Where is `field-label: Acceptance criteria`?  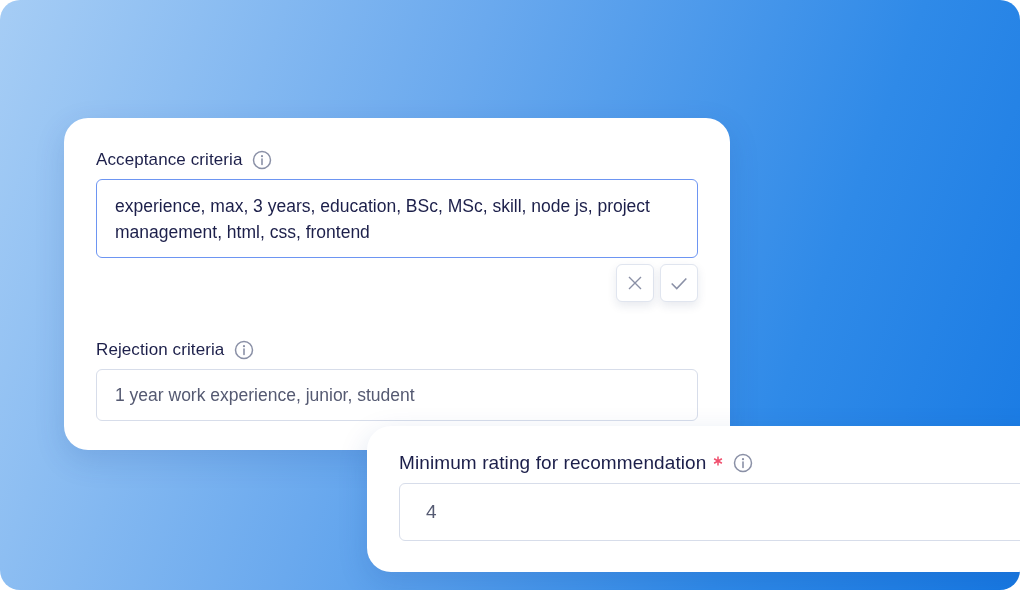
field-label: Acceptance criteria is located at coordinates (169, 160).